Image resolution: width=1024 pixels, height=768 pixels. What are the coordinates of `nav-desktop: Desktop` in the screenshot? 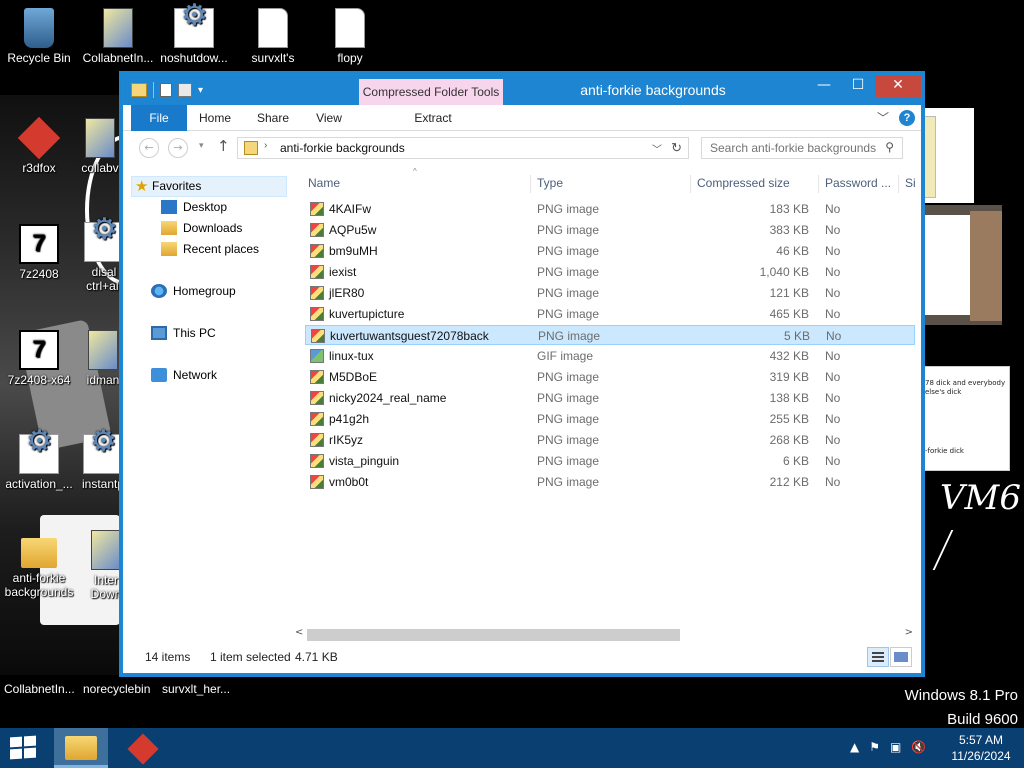 It's located at (194, 207).